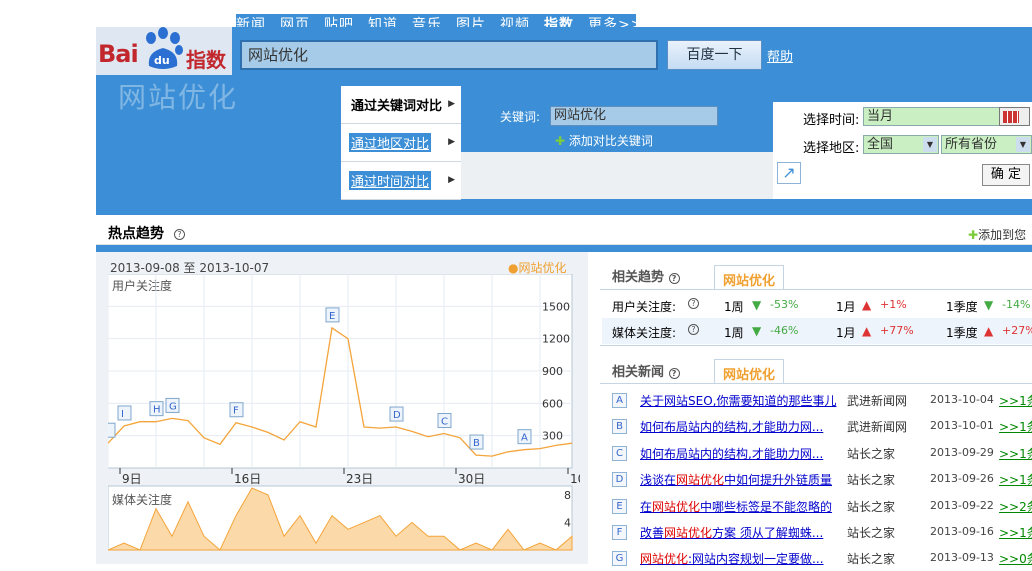 Image resolution: width=1032 pixels, height=571 pixels. Describe the element at coordinates (476, 443) in the screenshot. I see `event-marker-label: B` at that location.